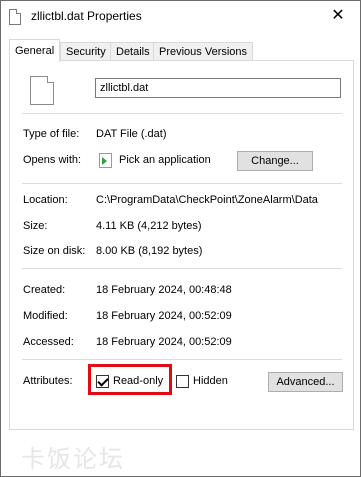 This screenshot has height=477, width=361. Describe the element at coordinates (86, 16) in the screenshot. I see `window-title: zllictbl.dat Properties` at that location.